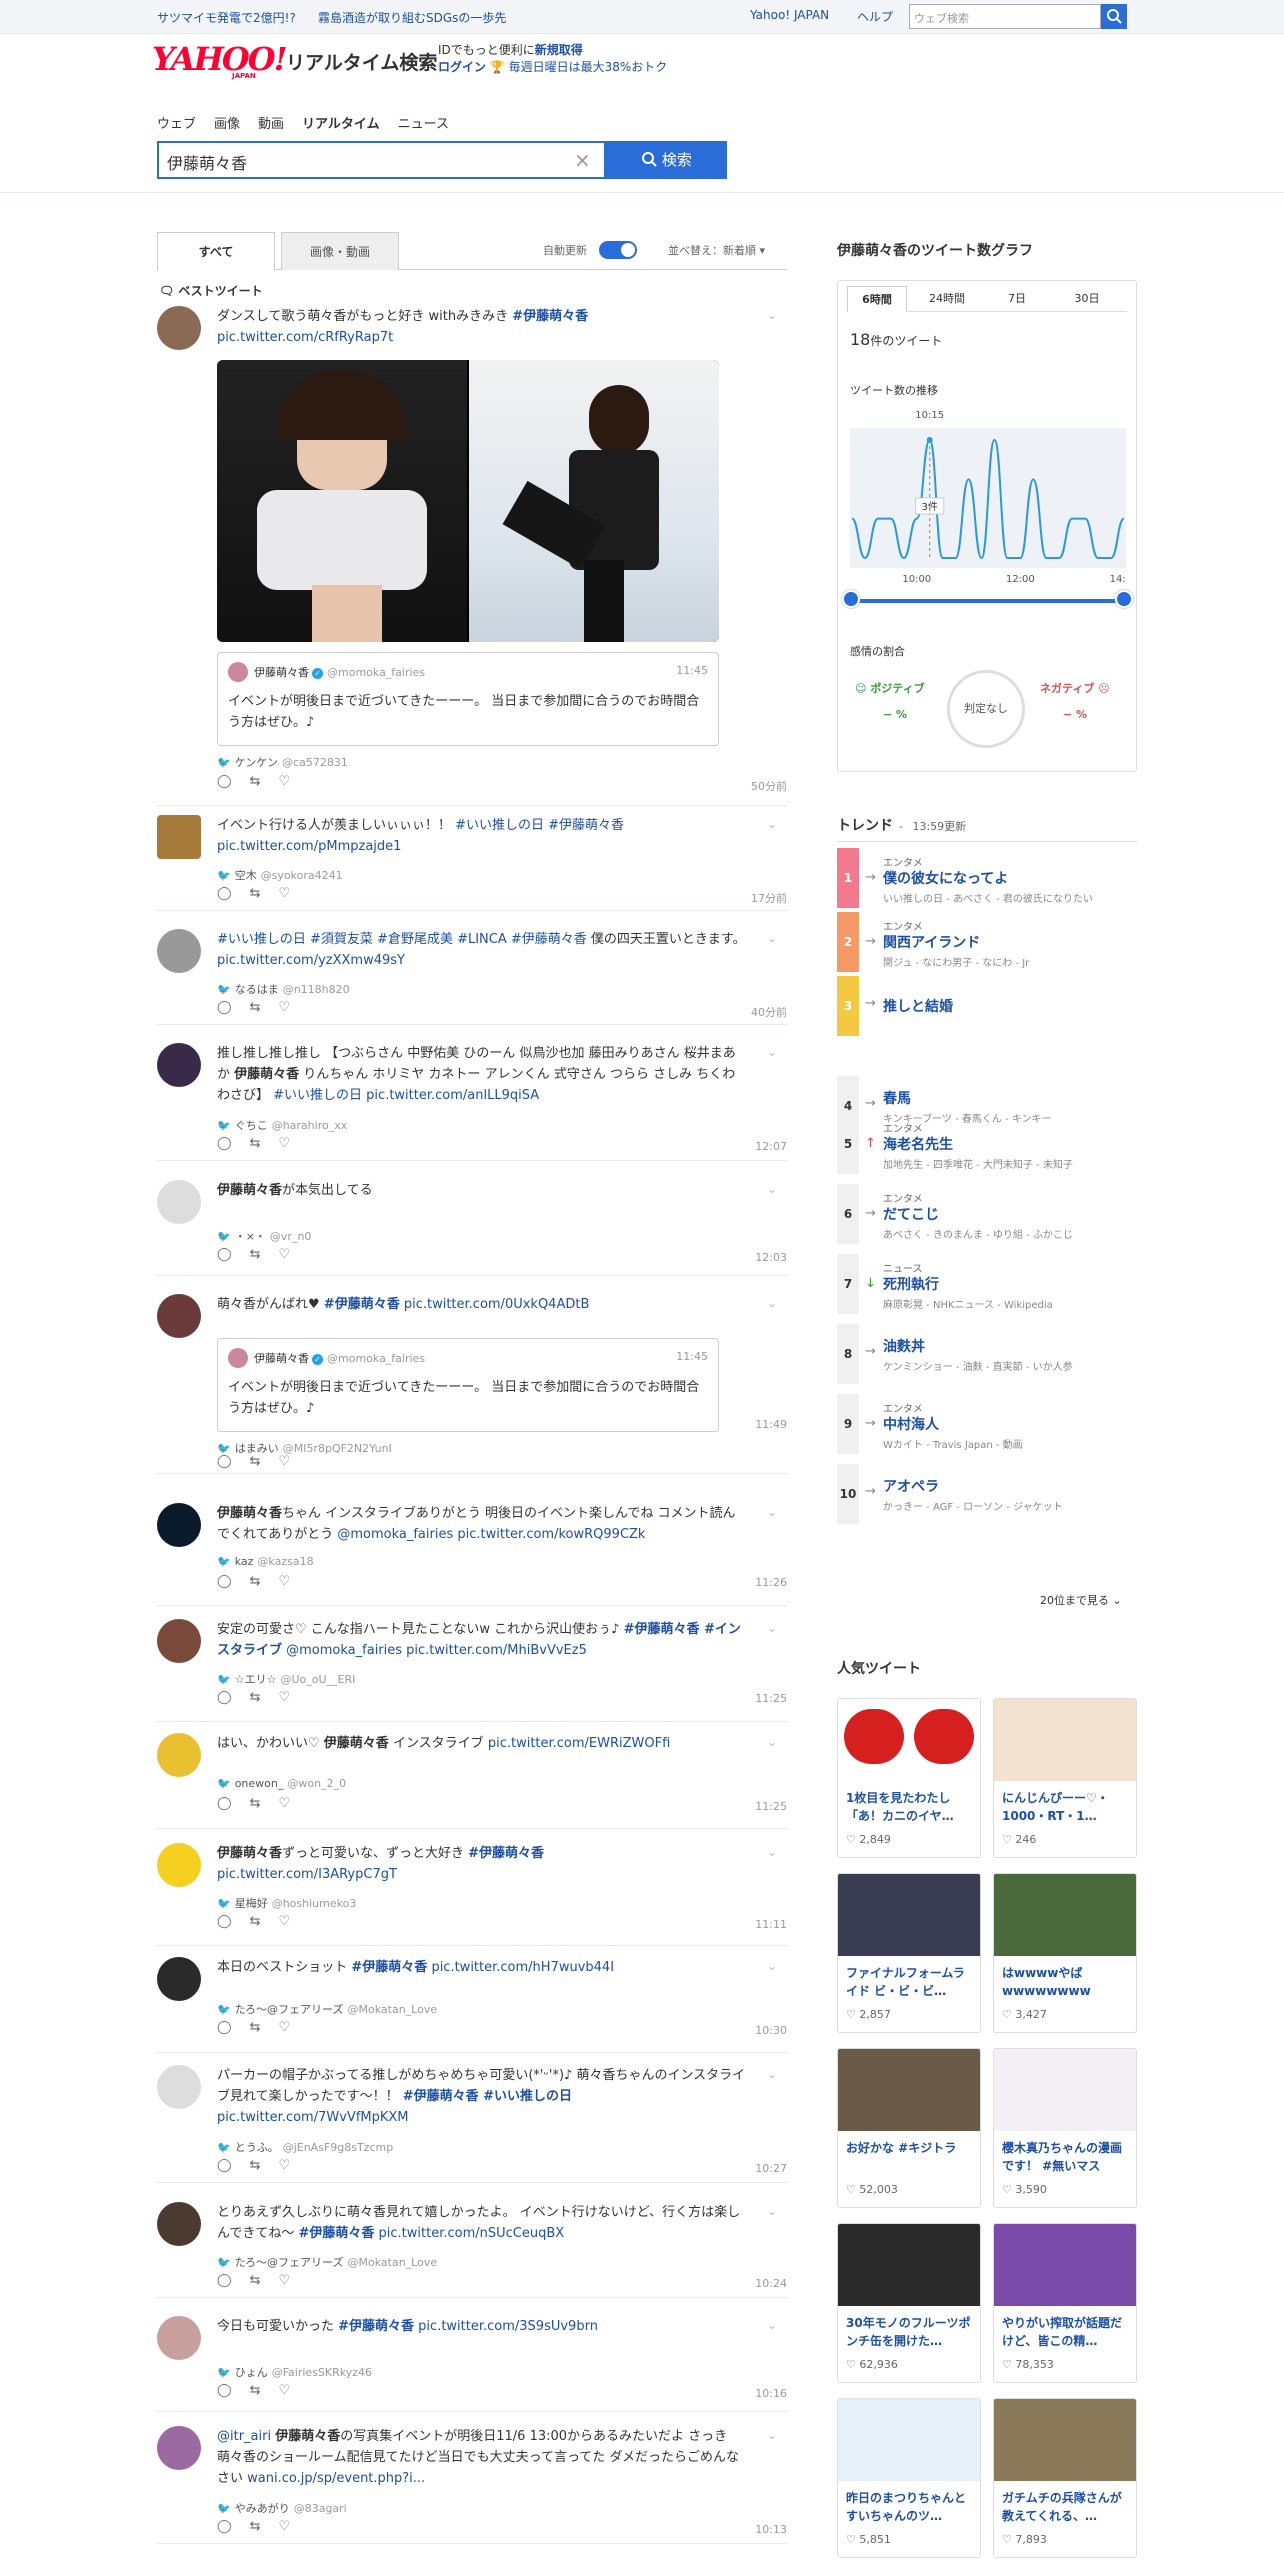 The width and height of the screenshot is (1284, 2568). I want to click on pic-link: pic.twitter.com/pMmpzajde1, so click(309, 846).